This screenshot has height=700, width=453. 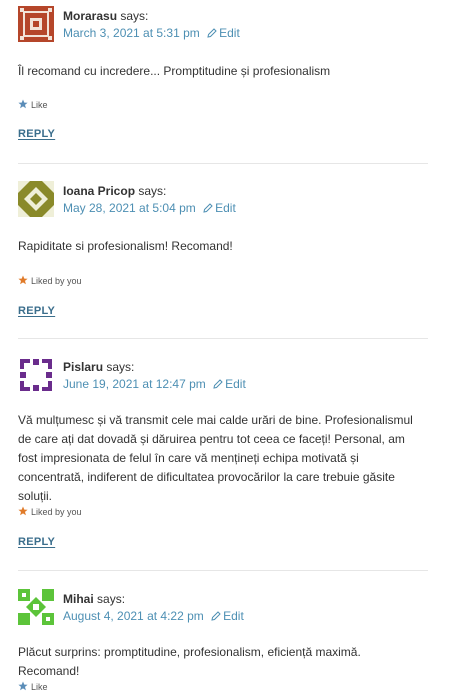 What do you see at coordinates (99, 191) in the screenshot?
I see `comment-author: Ioana Pricop` at bounding box center [99, 191].